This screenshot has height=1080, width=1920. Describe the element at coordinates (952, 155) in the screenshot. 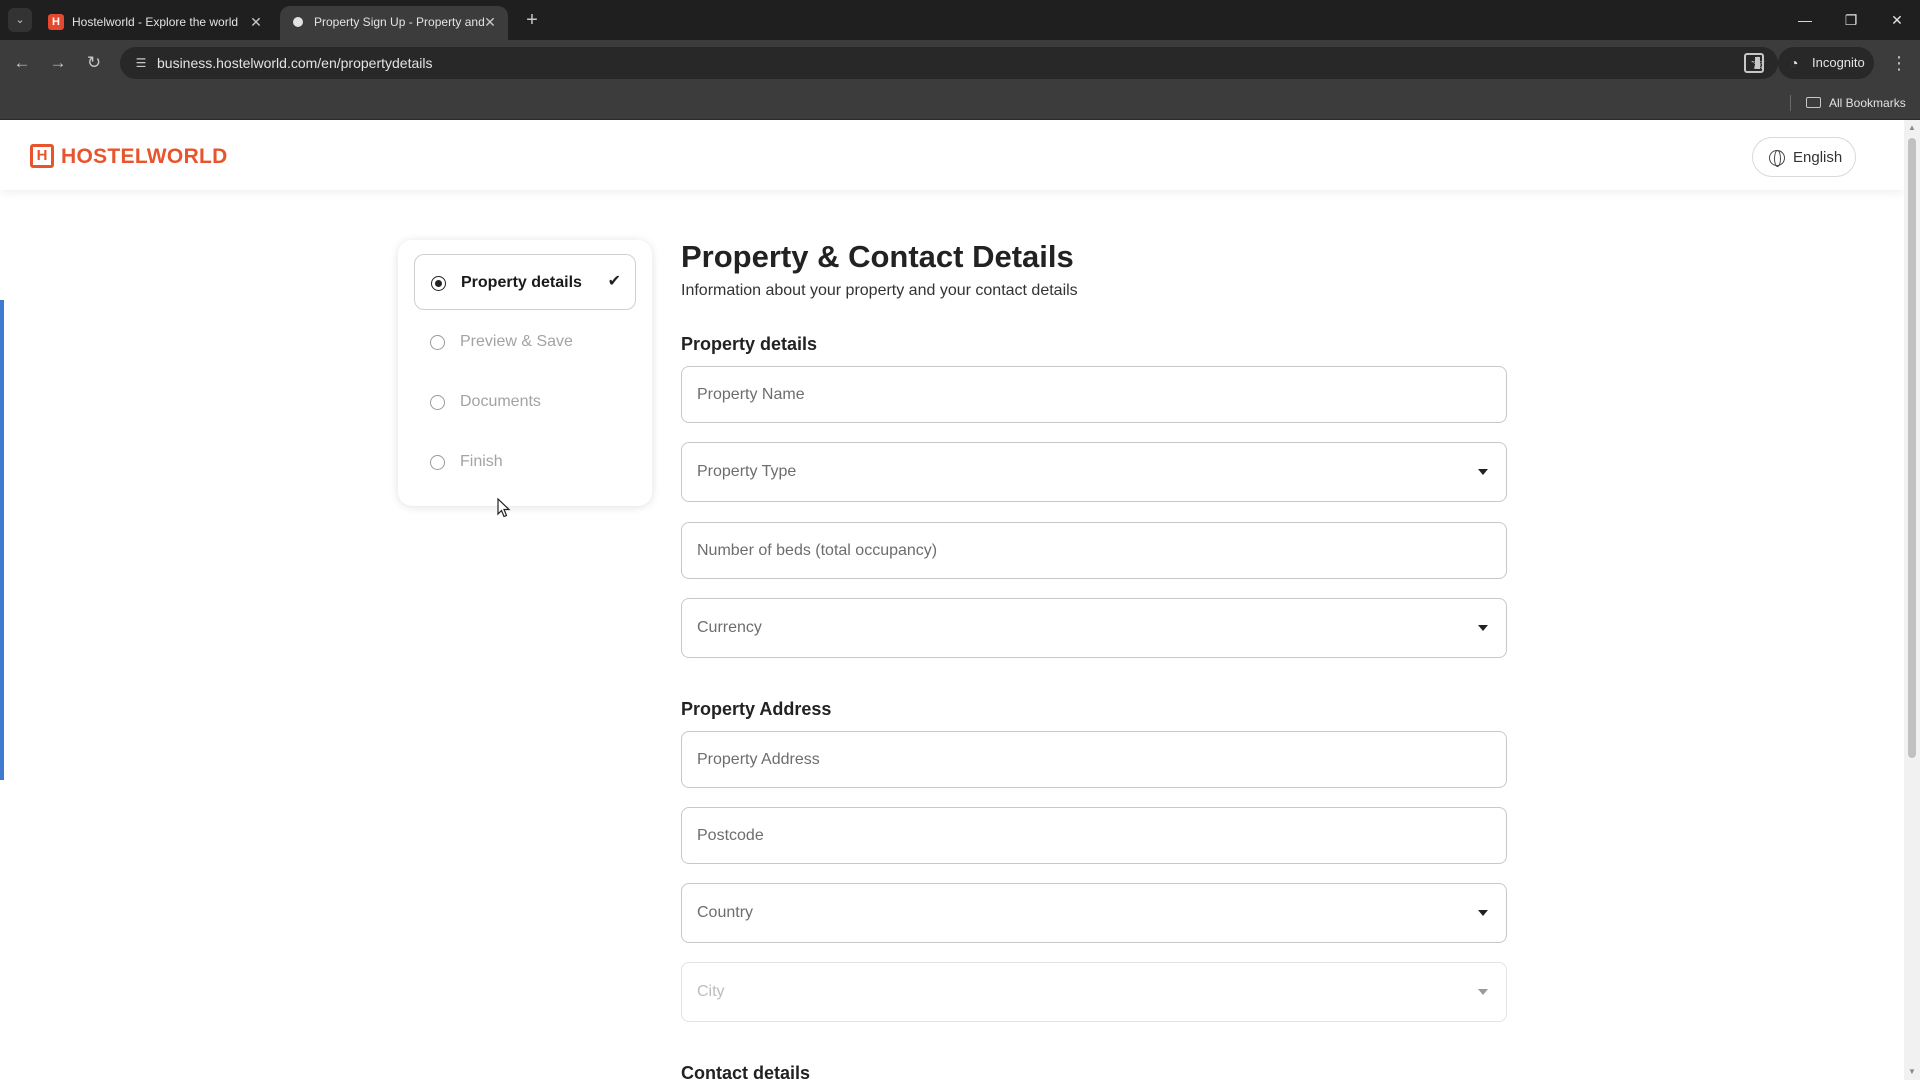

I see `site-header: H HOSTELWORLD English` at that location.